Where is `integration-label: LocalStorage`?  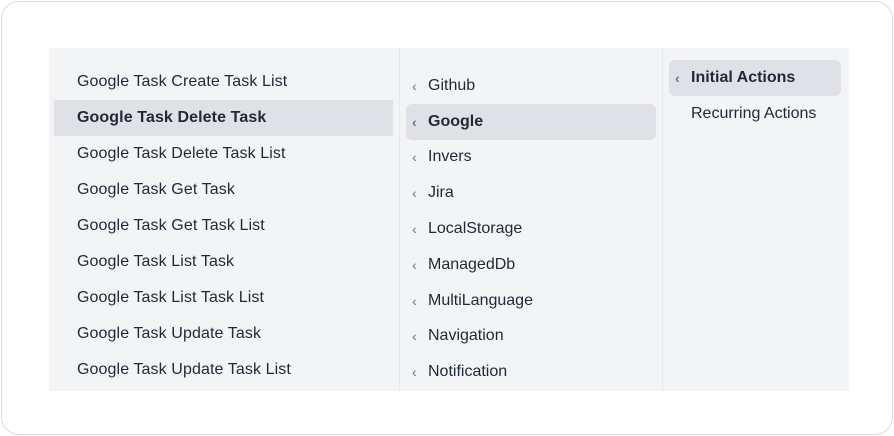 integration-label: LocalStorage is located at coordinates (475, 229).